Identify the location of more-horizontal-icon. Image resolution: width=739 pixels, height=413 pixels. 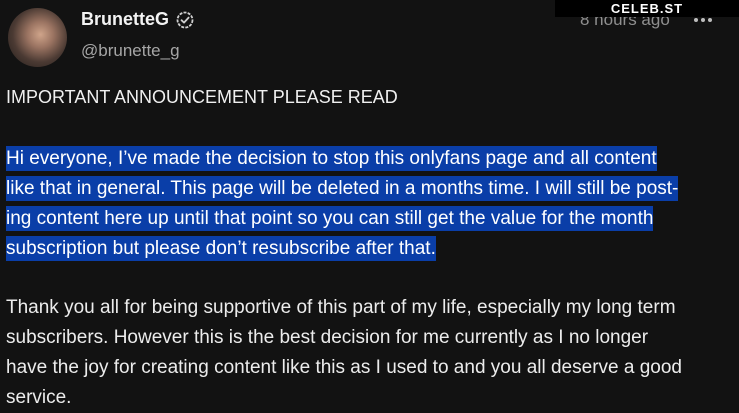
(696, 20).